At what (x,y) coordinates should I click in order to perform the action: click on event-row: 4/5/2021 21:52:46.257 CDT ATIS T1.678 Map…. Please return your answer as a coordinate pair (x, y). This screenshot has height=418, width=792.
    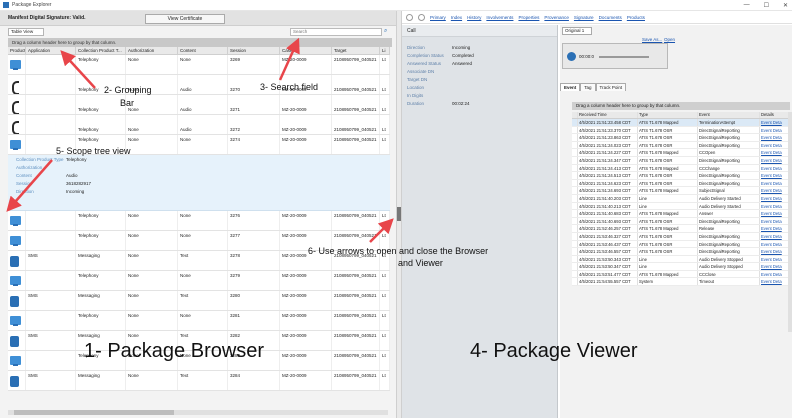
    Looking at the image, I should click on (681, 229).